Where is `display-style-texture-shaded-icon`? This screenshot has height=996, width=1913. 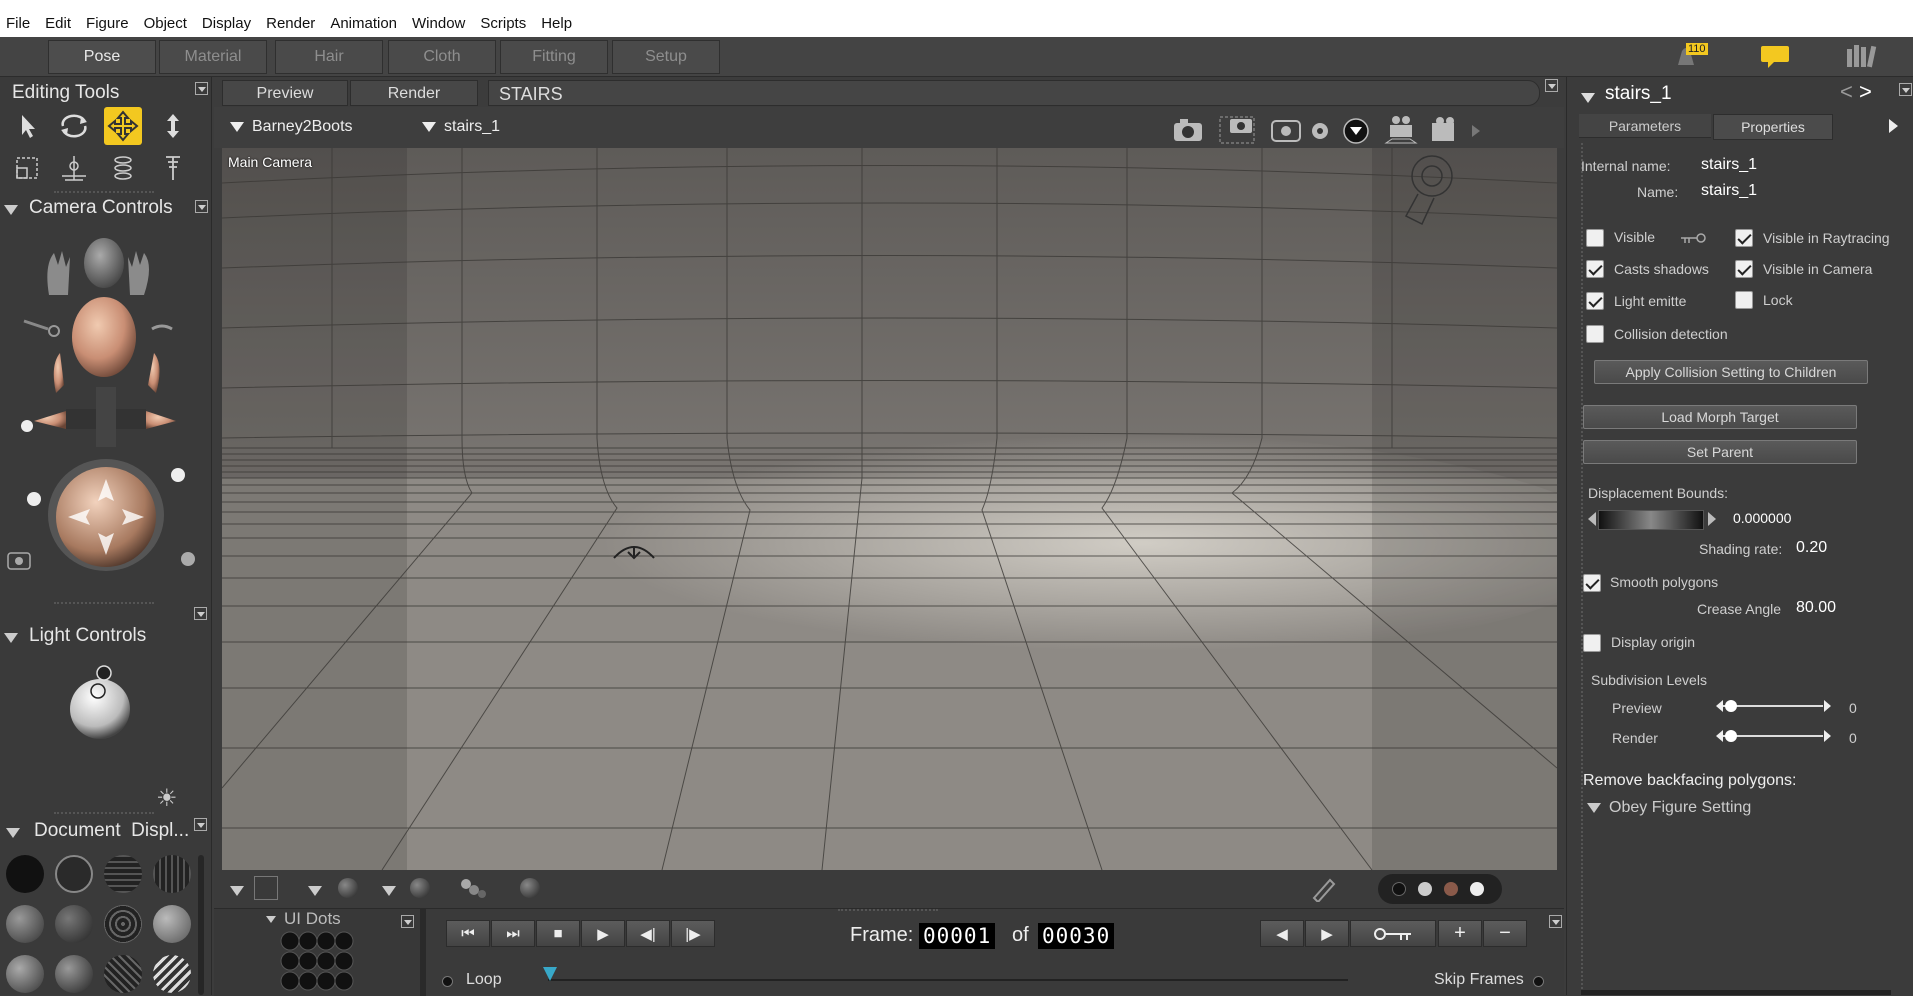
display-style-texture-shaded-icon is located at coordinates (74, 974).